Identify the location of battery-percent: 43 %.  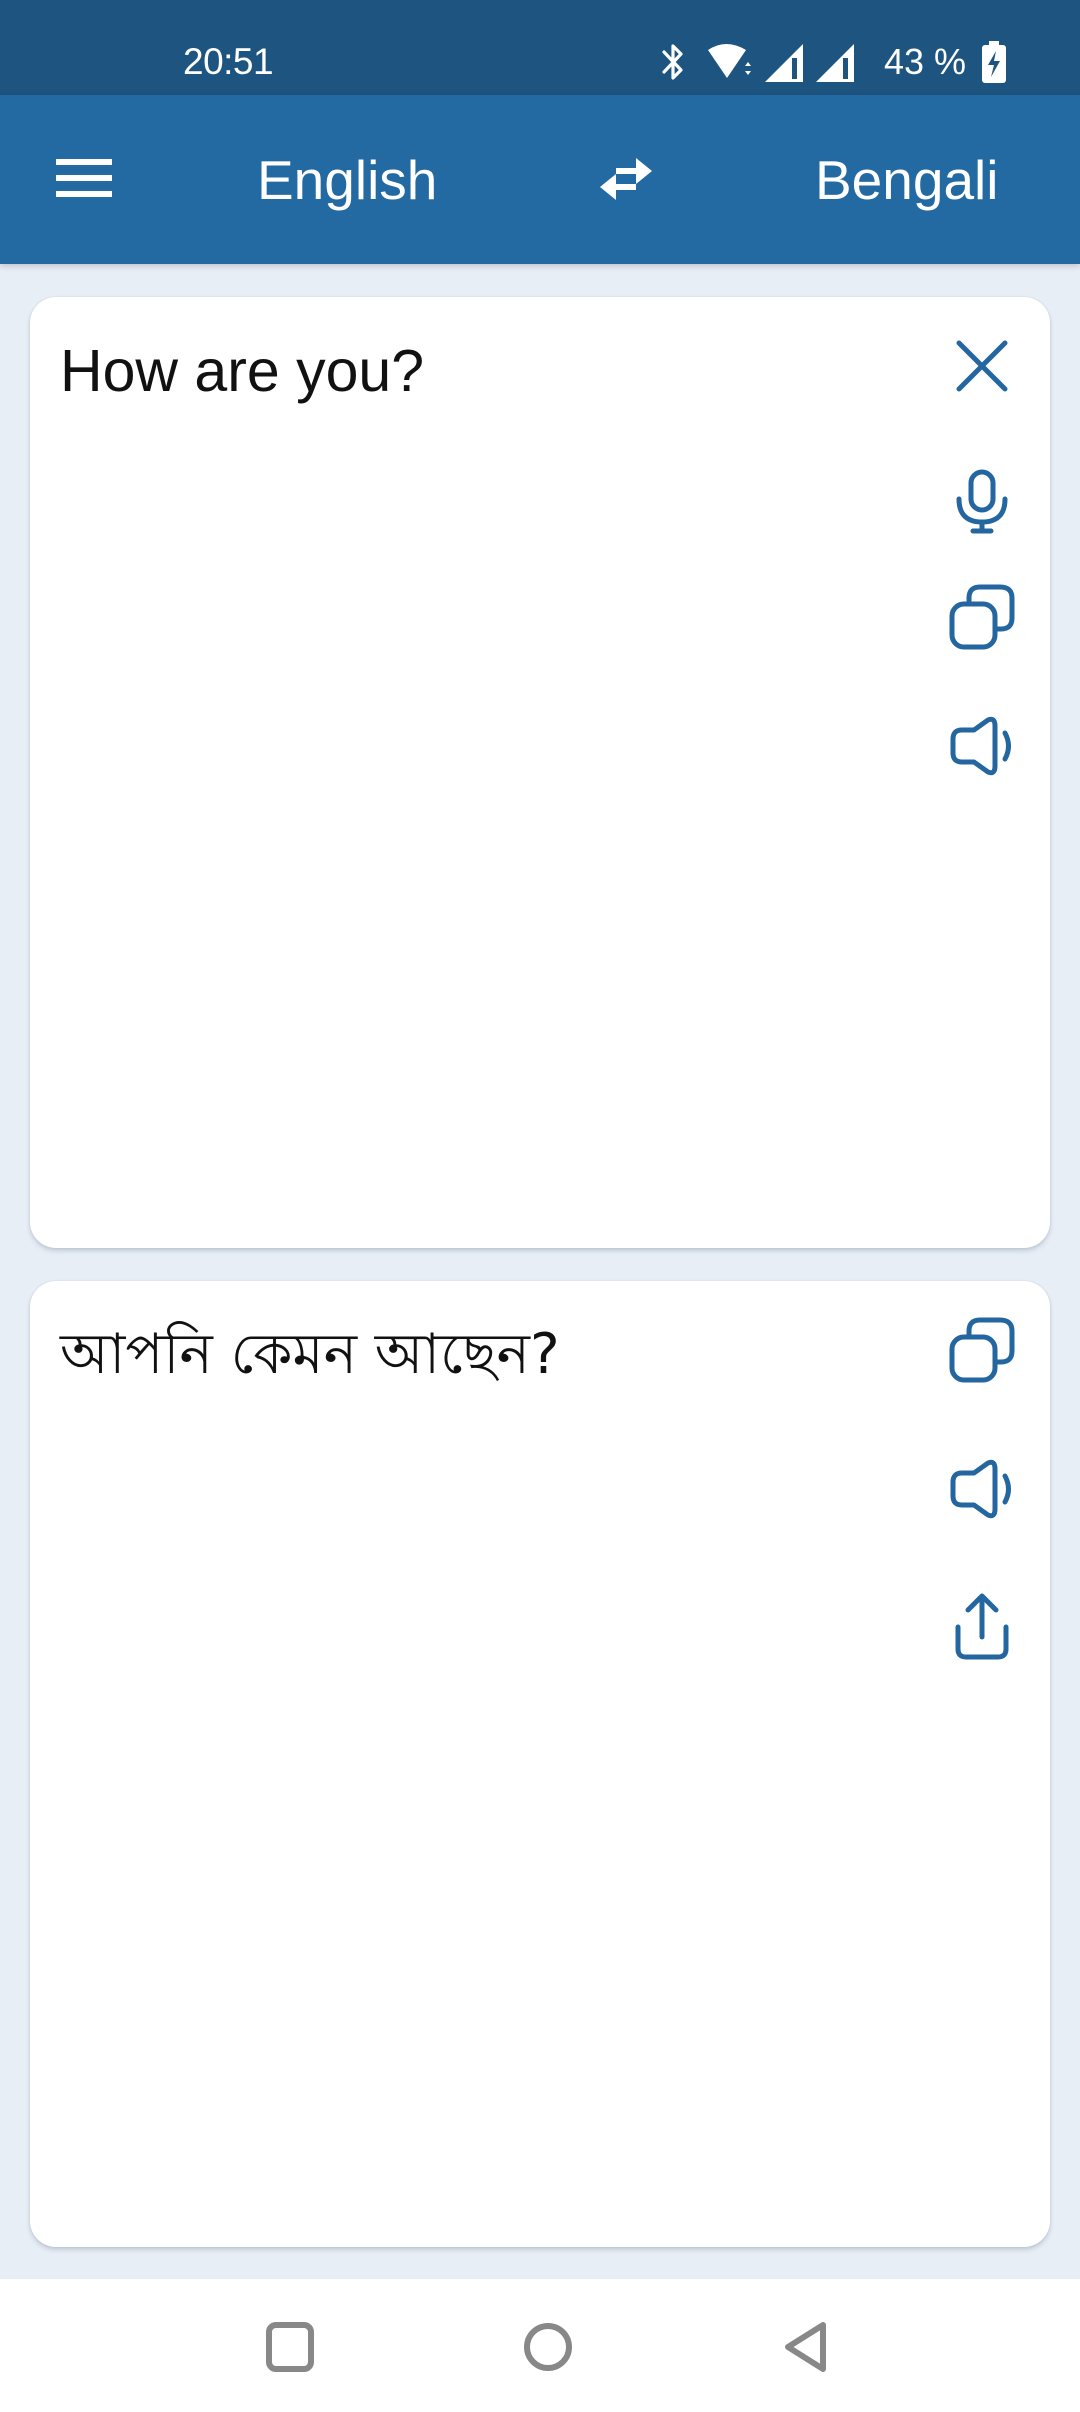
(925, 61).